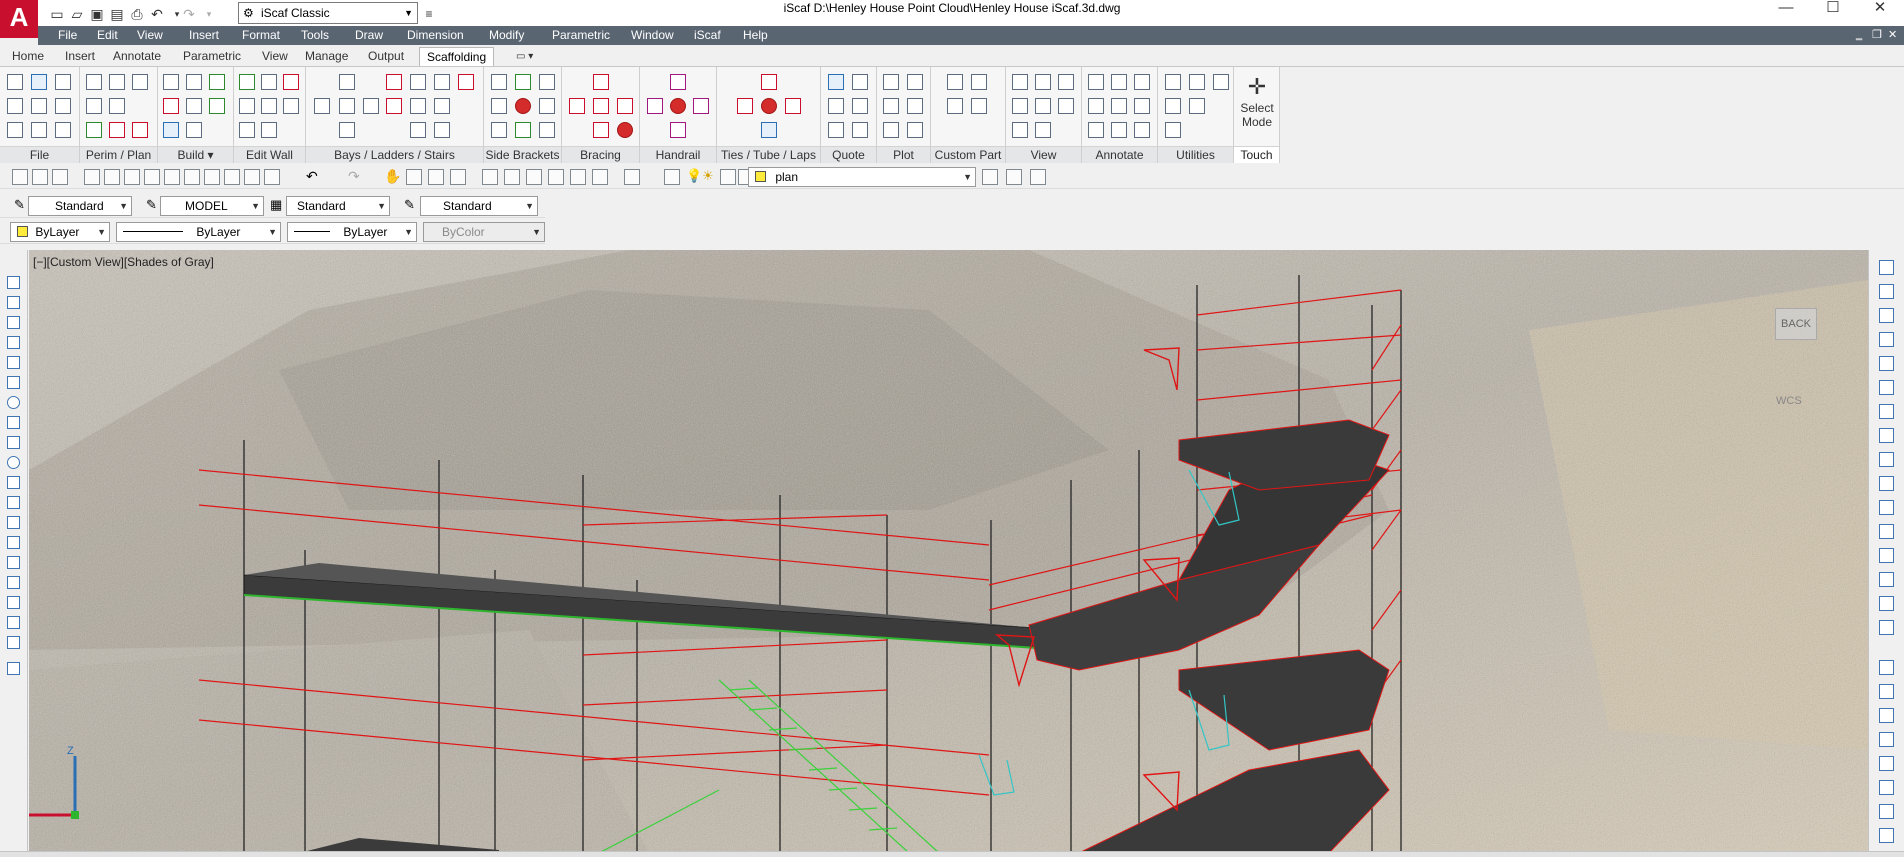 The width and height of the screenshot is (1904, 857). What do you see at coordinates (212, 206) in the screenshot?
I see `dim-style-dropdown: MODEL ▼` at bounding box center [212, 206].